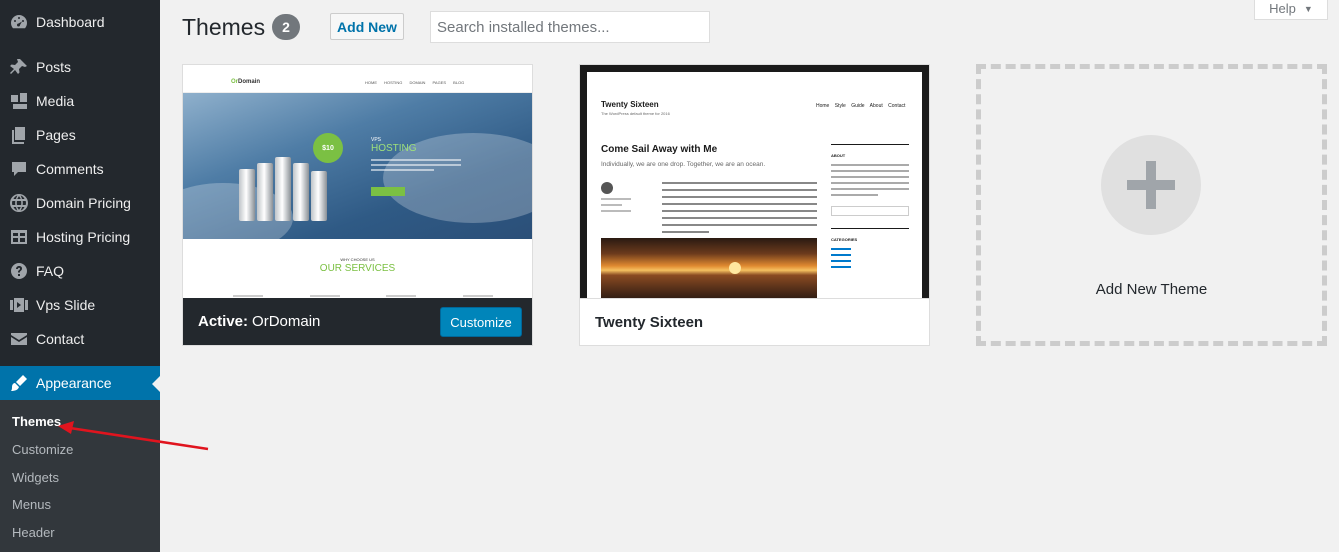 The height and width of the screenshot is (552, 1339). Describe the element at coordinates (80, 476) in the screenshot. I see `appearance-submenu: Themes Customize Widgets Menus Header` at that location.